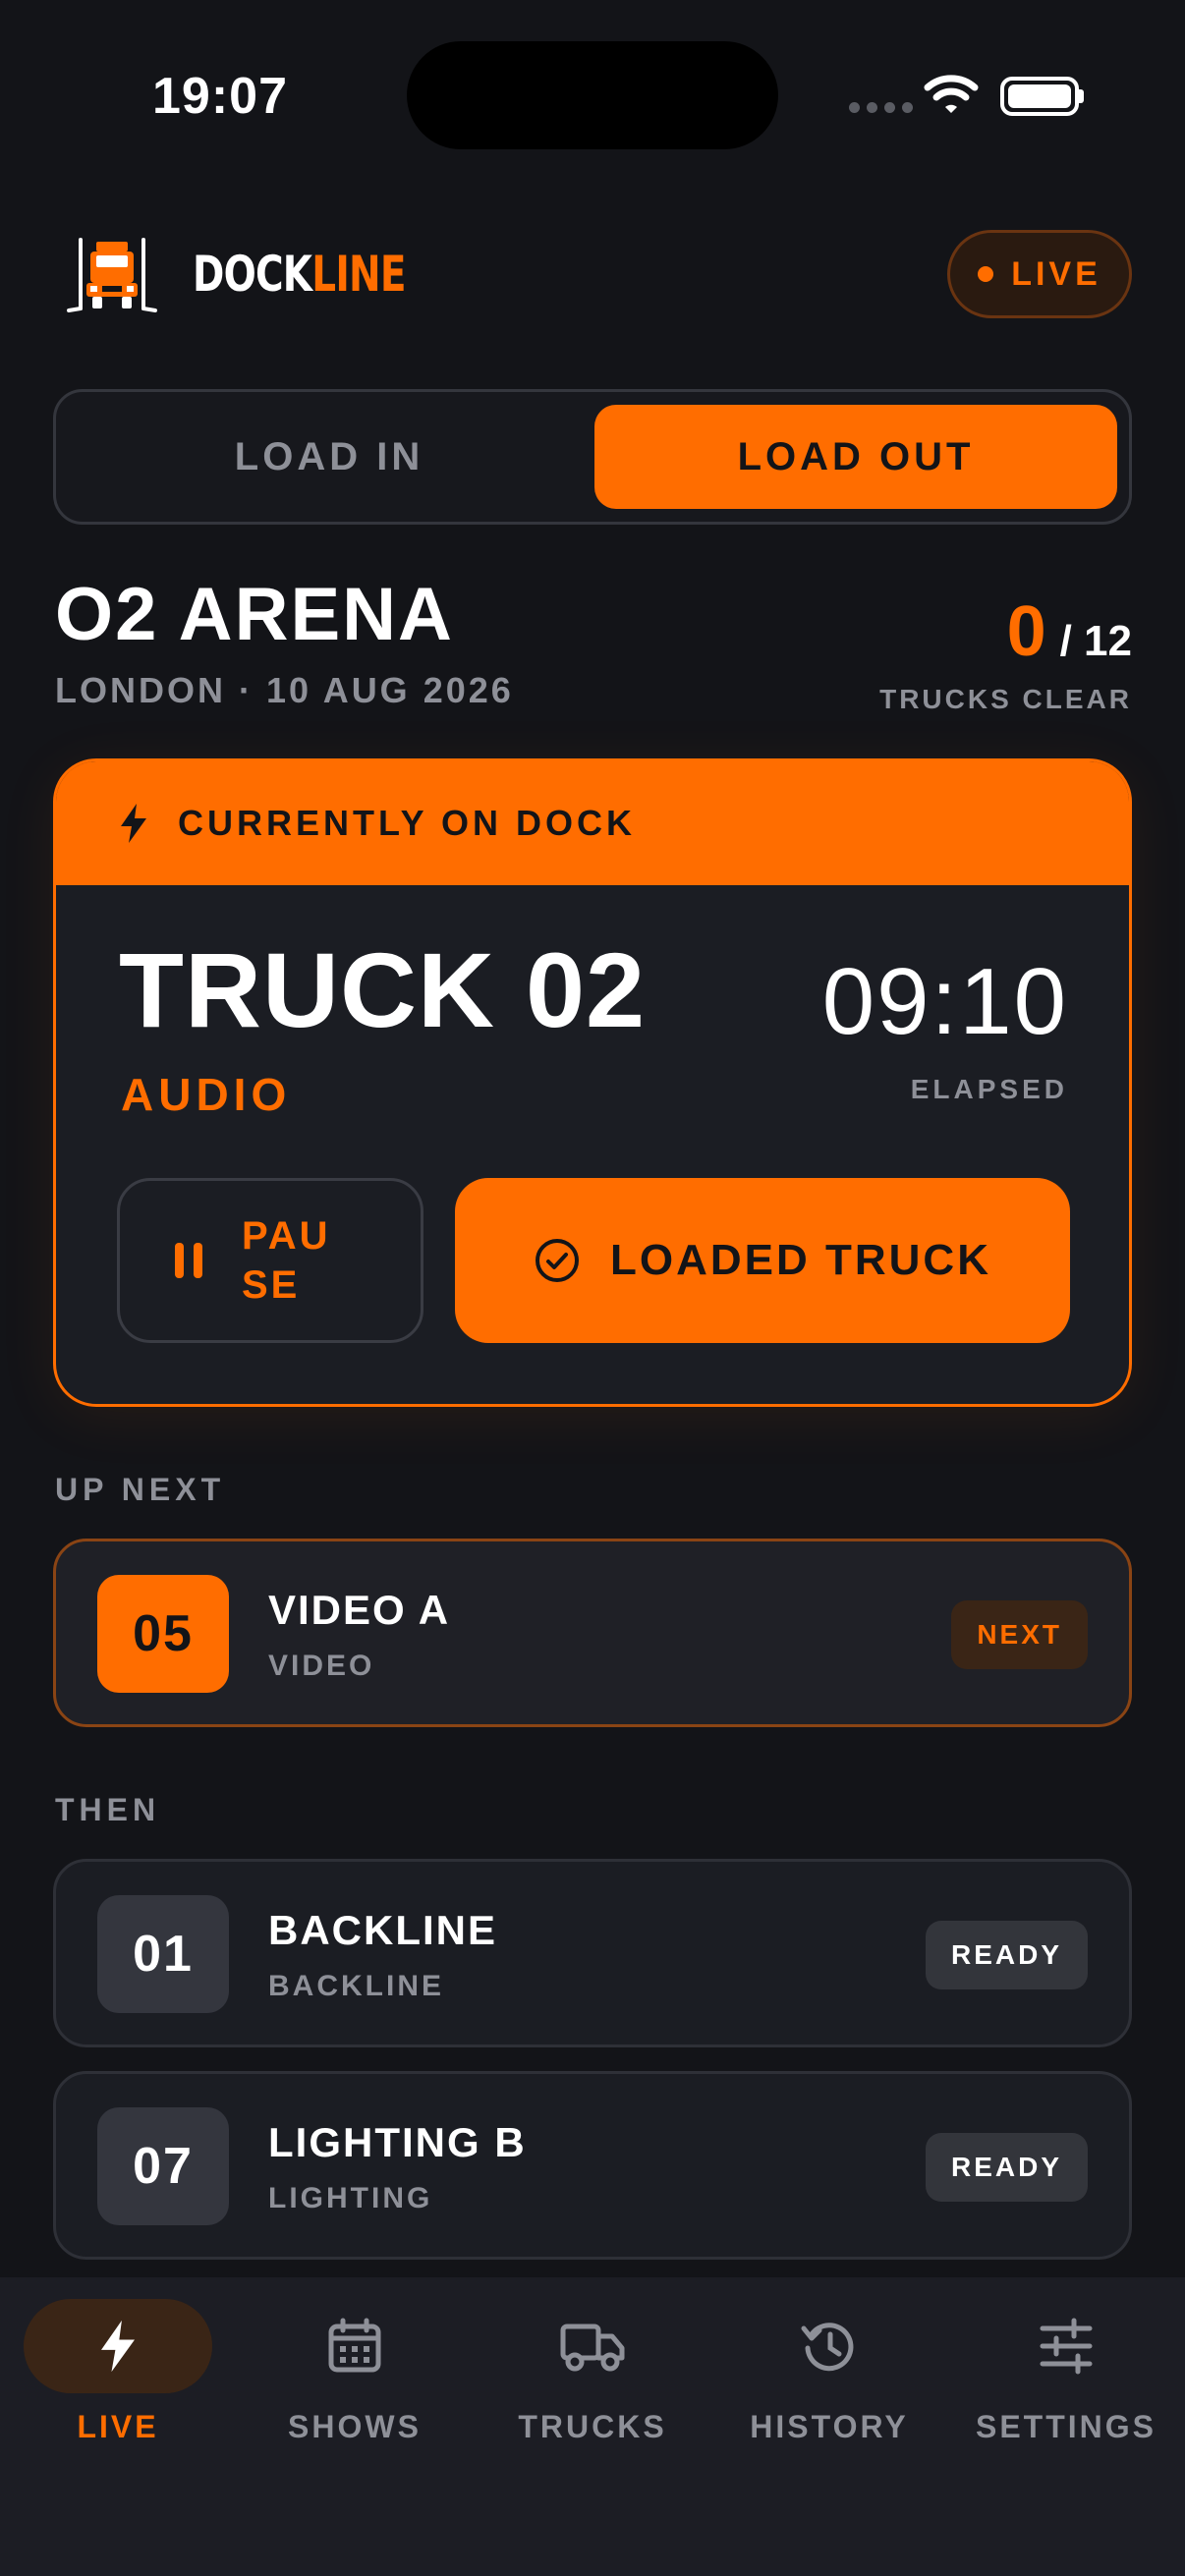  I want to click on tab-shows: SHOWS, so click(355, 2387).